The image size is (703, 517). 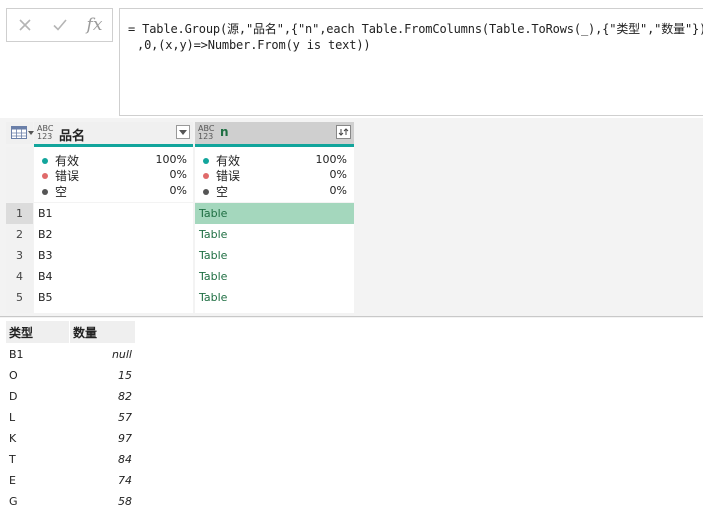 I want to click on table-cell: B3, so click(x=113, y=255).